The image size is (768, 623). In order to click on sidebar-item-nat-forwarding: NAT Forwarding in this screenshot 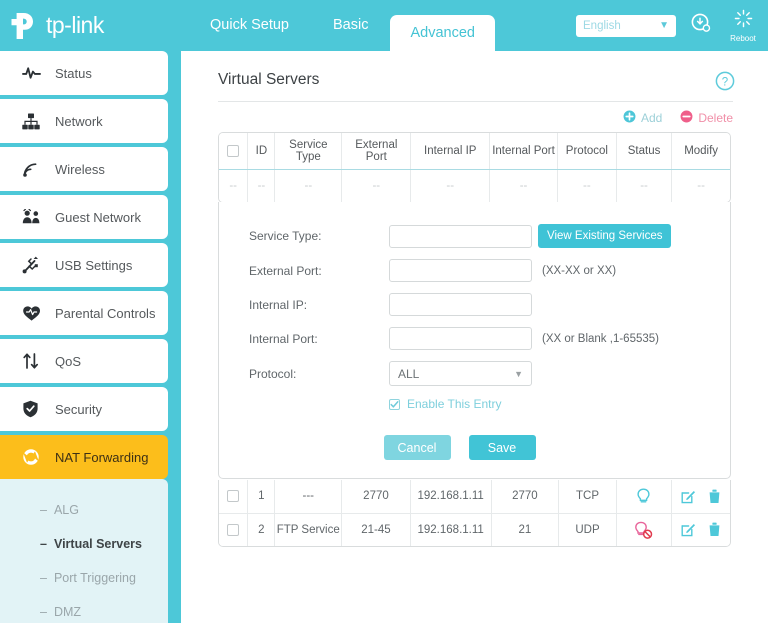, I will do `click(84, 457)`.